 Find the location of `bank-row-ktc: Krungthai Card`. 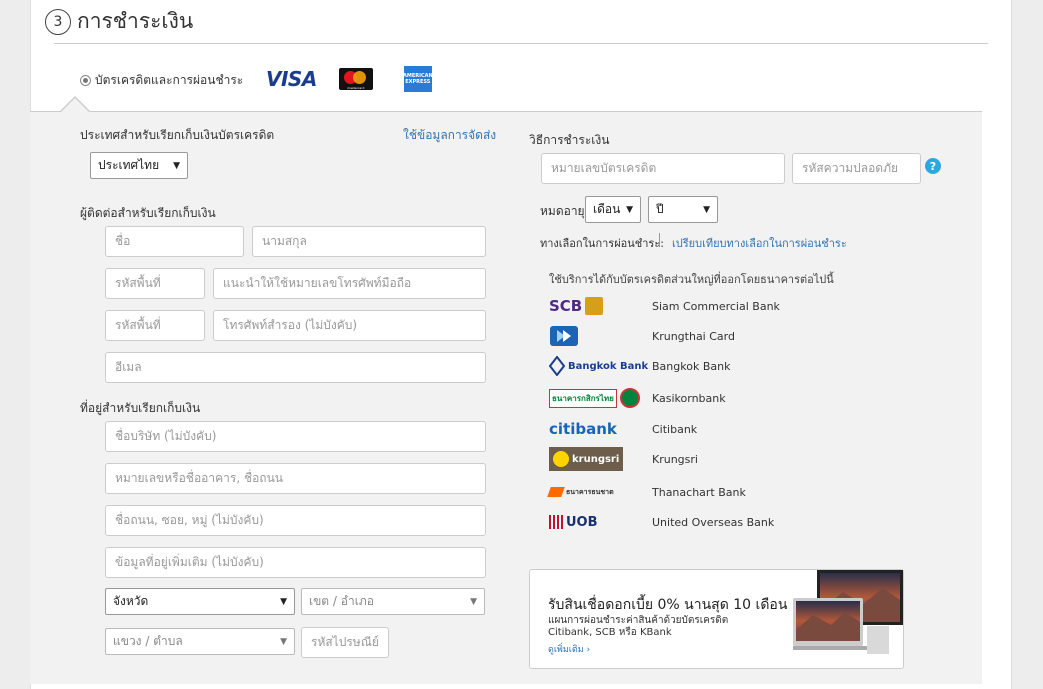

bank-row-ktc: Krungthai Card is located at coordinates (679, 336).